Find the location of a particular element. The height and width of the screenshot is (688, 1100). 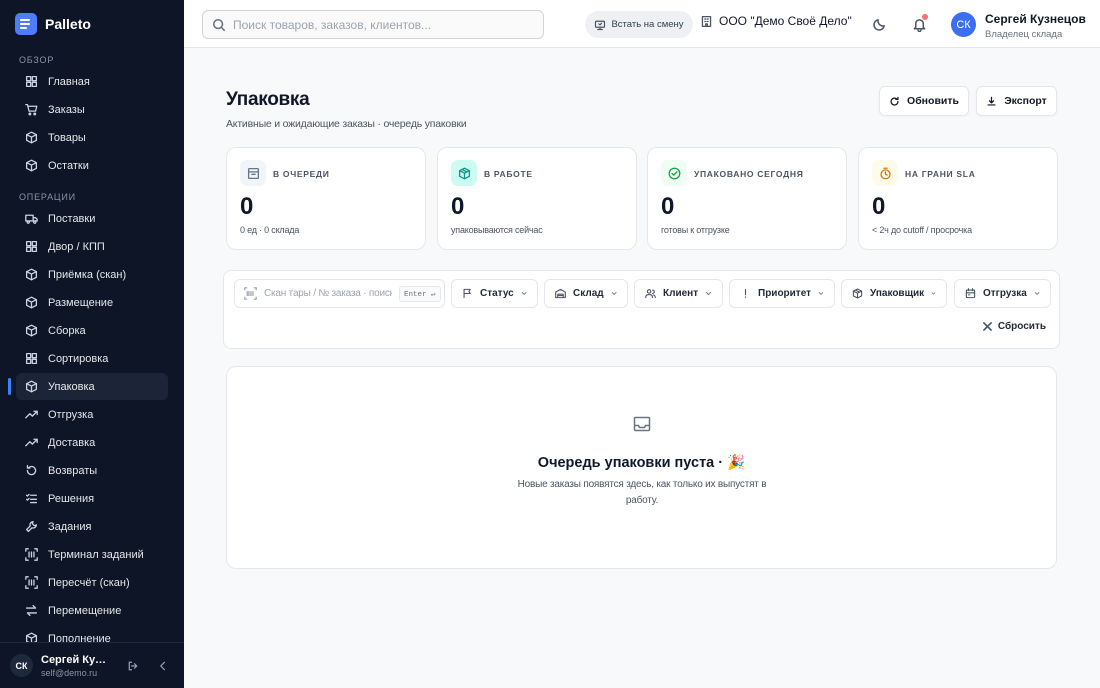

sidebar-item-115: Пополнение is located at coordinates (92, 633).